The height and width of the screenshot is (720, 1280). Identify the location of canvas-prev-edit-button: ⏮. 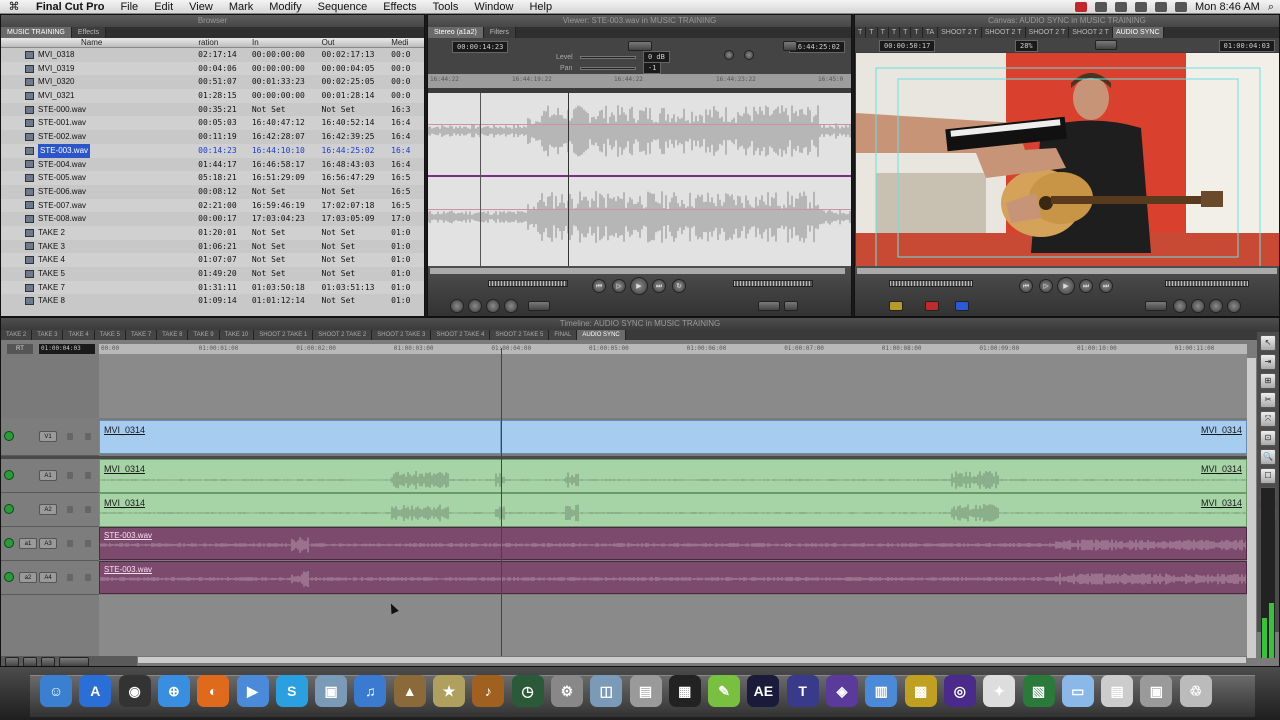
(1026, 286).